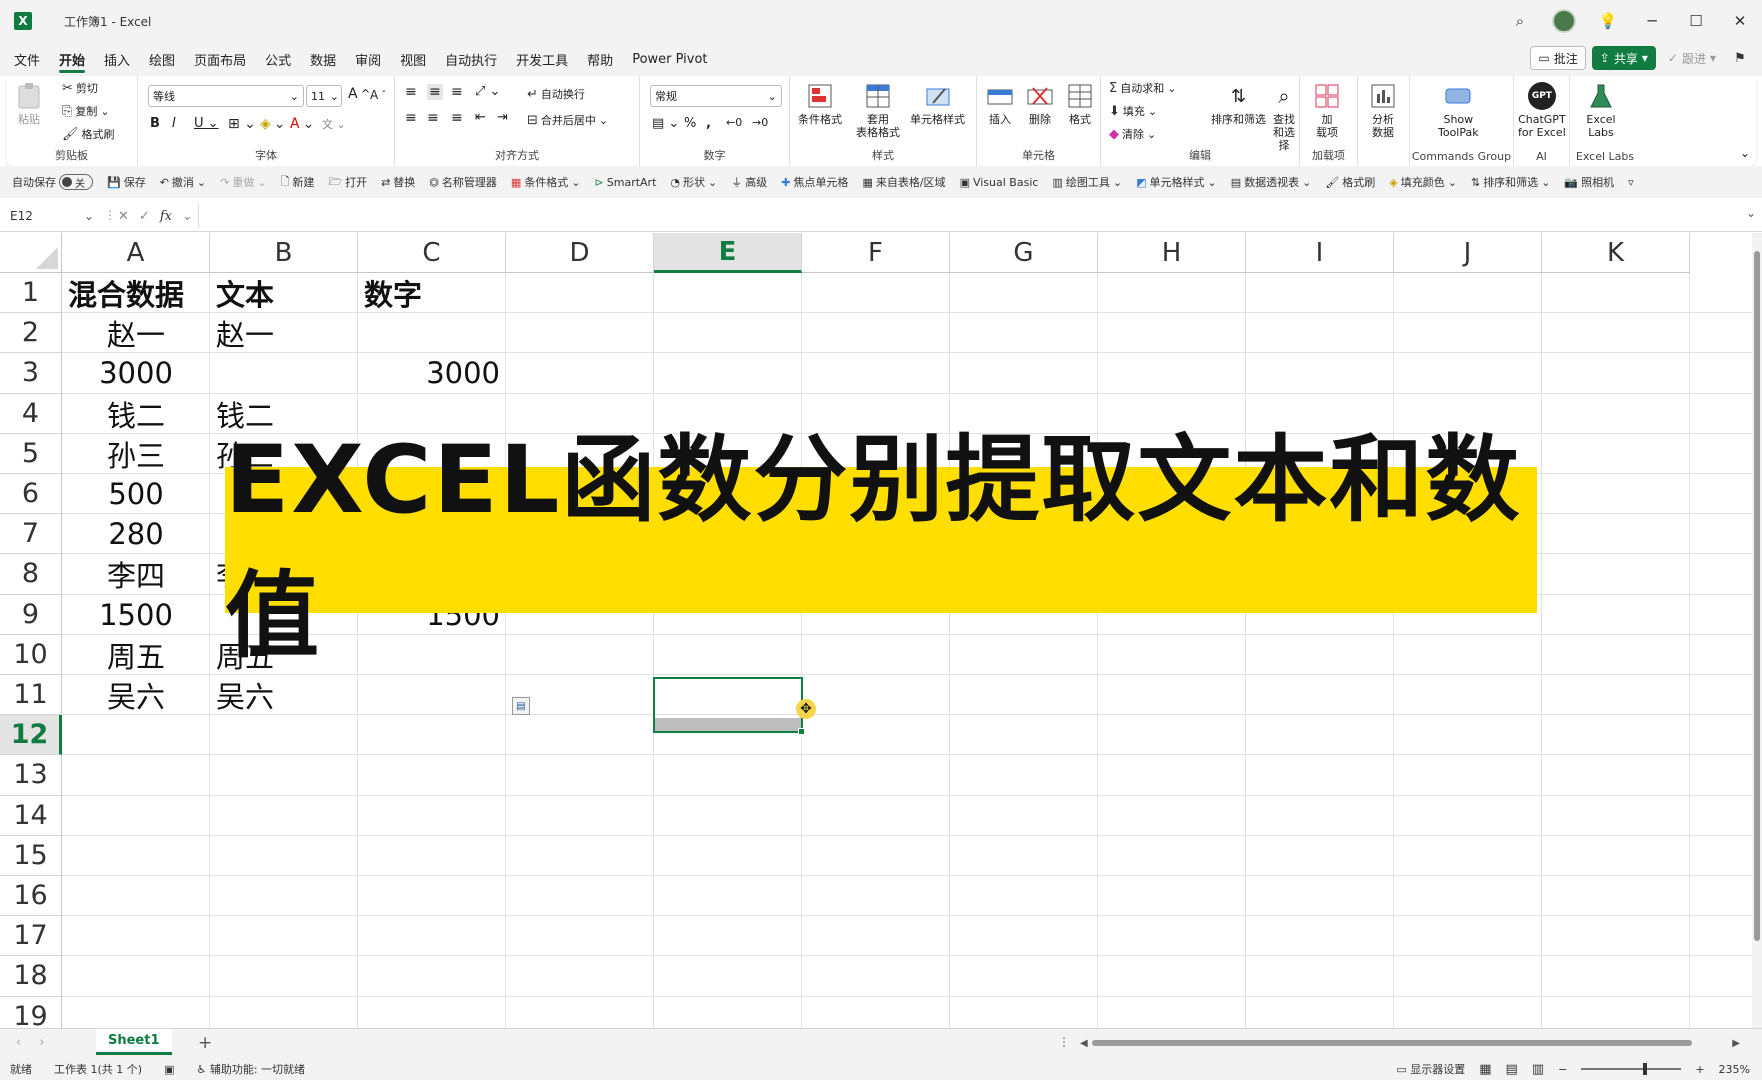 The image size is (1762, 1080). I want to click on cell-a4: 钱二, so click(136, 414).